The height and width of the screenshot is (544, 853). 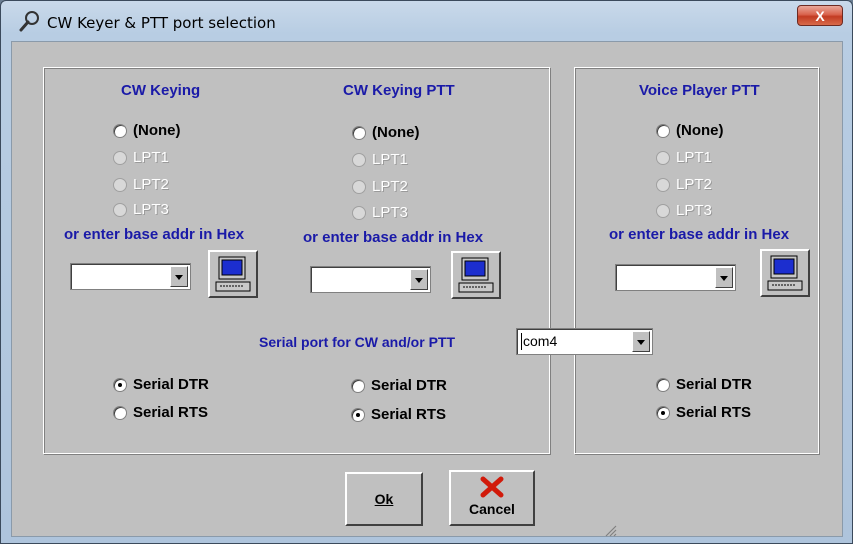 I want to click on cw-keying-none-radio: (None), so click(x=147, y=130).